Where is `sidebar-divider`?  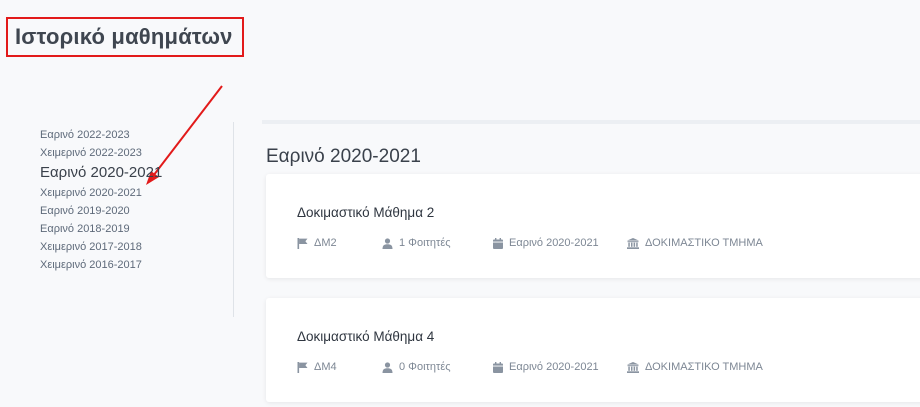 sidebar-divider is located at coordinates (233, 219).